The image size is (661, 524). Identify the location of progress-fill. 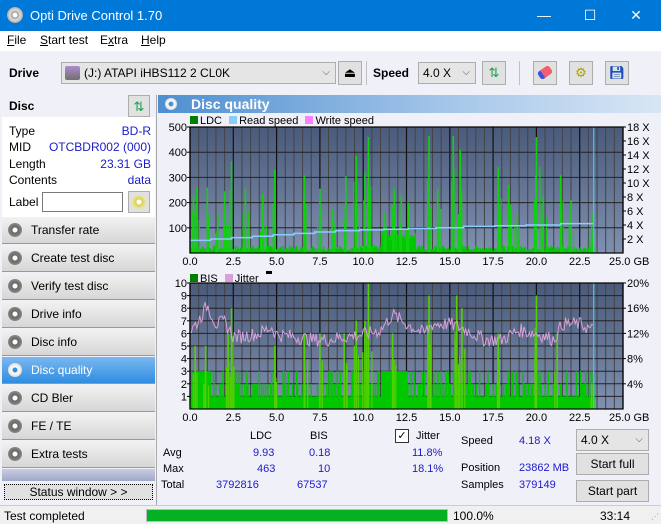
(297, 515).